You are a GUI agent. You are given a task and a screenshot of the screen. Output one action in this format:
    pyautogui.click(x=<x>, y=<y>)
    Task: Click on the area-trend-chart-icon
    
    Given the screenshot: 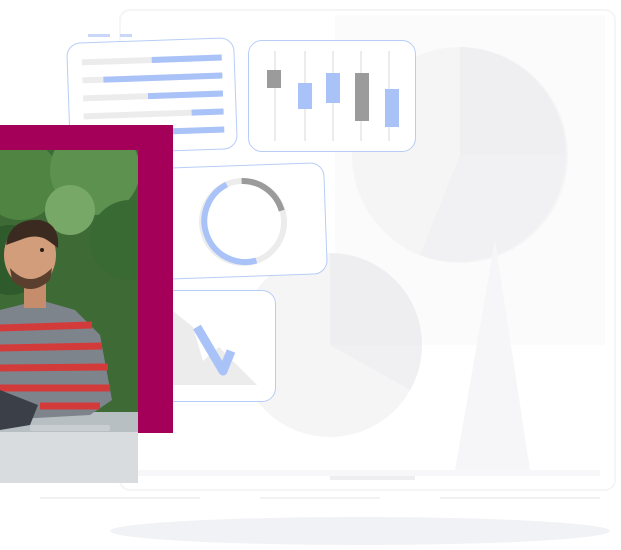 What is the action you would take?
    pyautogui.click(x=215, y=348)
    